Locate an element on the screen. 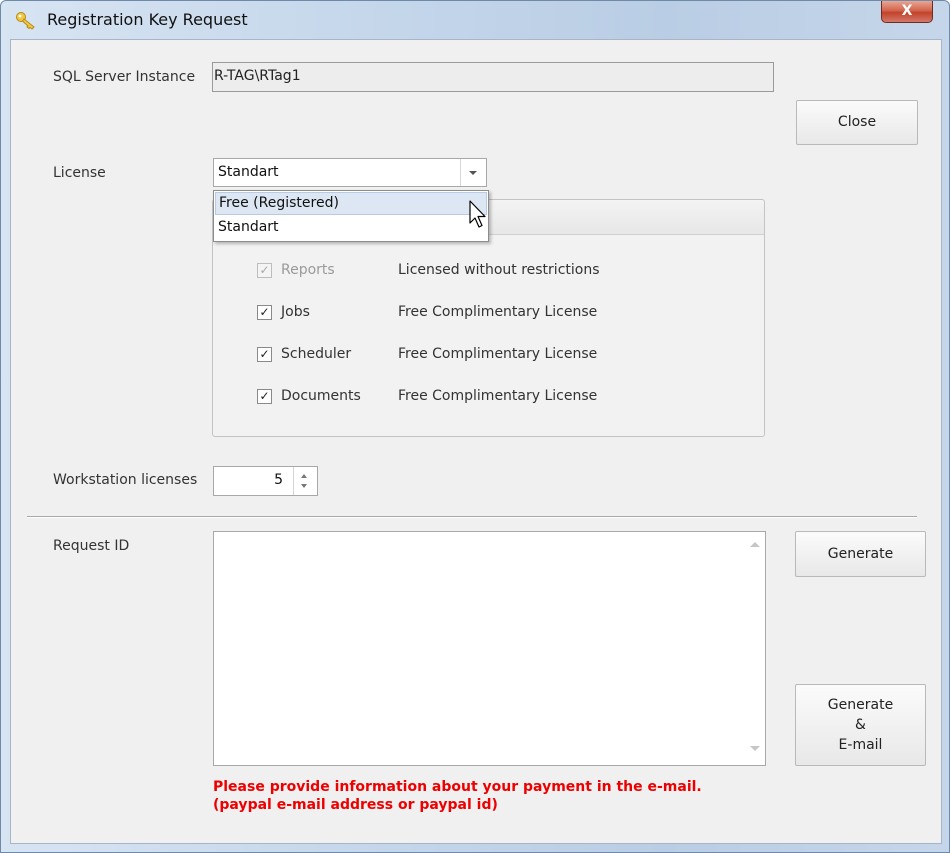 The image size is (950, 853). jobs-checkbox: ✓ is located at coordinates (264, 312).